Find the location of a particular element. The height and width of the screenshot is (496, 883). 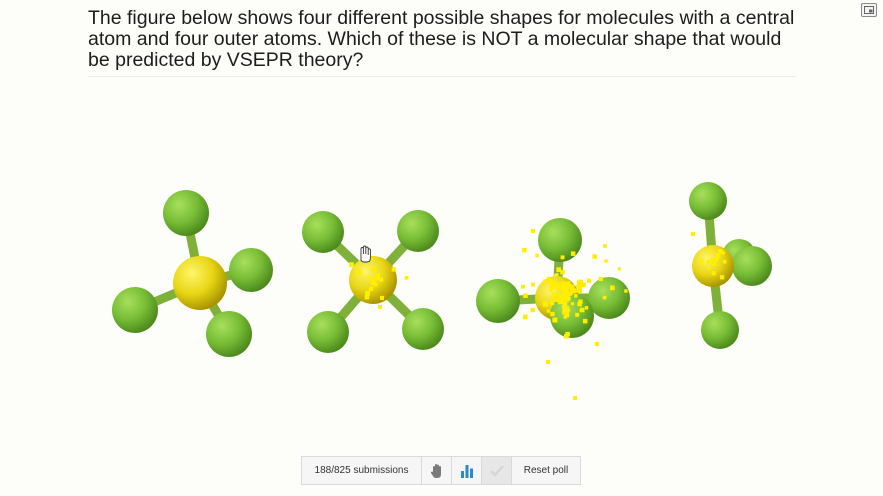

bar-chart-icon is located at coordinates (466, 471).